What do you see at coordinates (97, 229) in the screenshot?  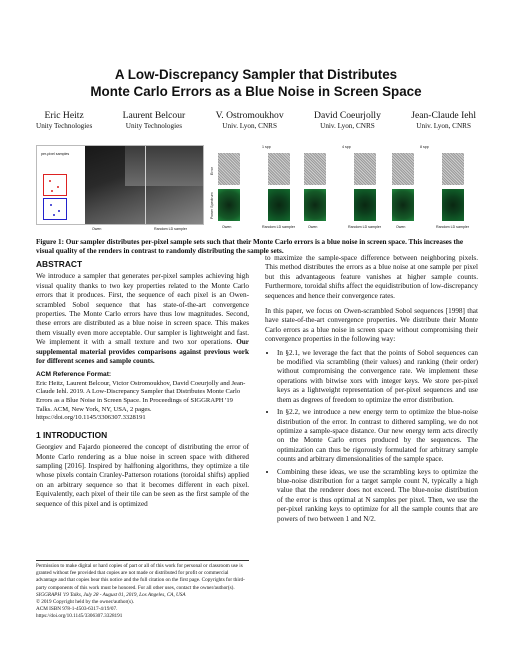 I see `render-caption: Owen` at bounding box center [97, 229].